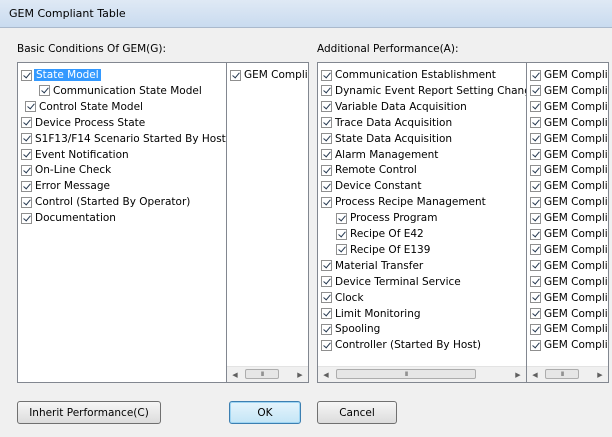 This screenshot has height=437, width=612. What do you see at coordinates (120, 91) in the screenshot?
I see `basic-condition-item: Communication State Model` at bounding box center [120, 91].